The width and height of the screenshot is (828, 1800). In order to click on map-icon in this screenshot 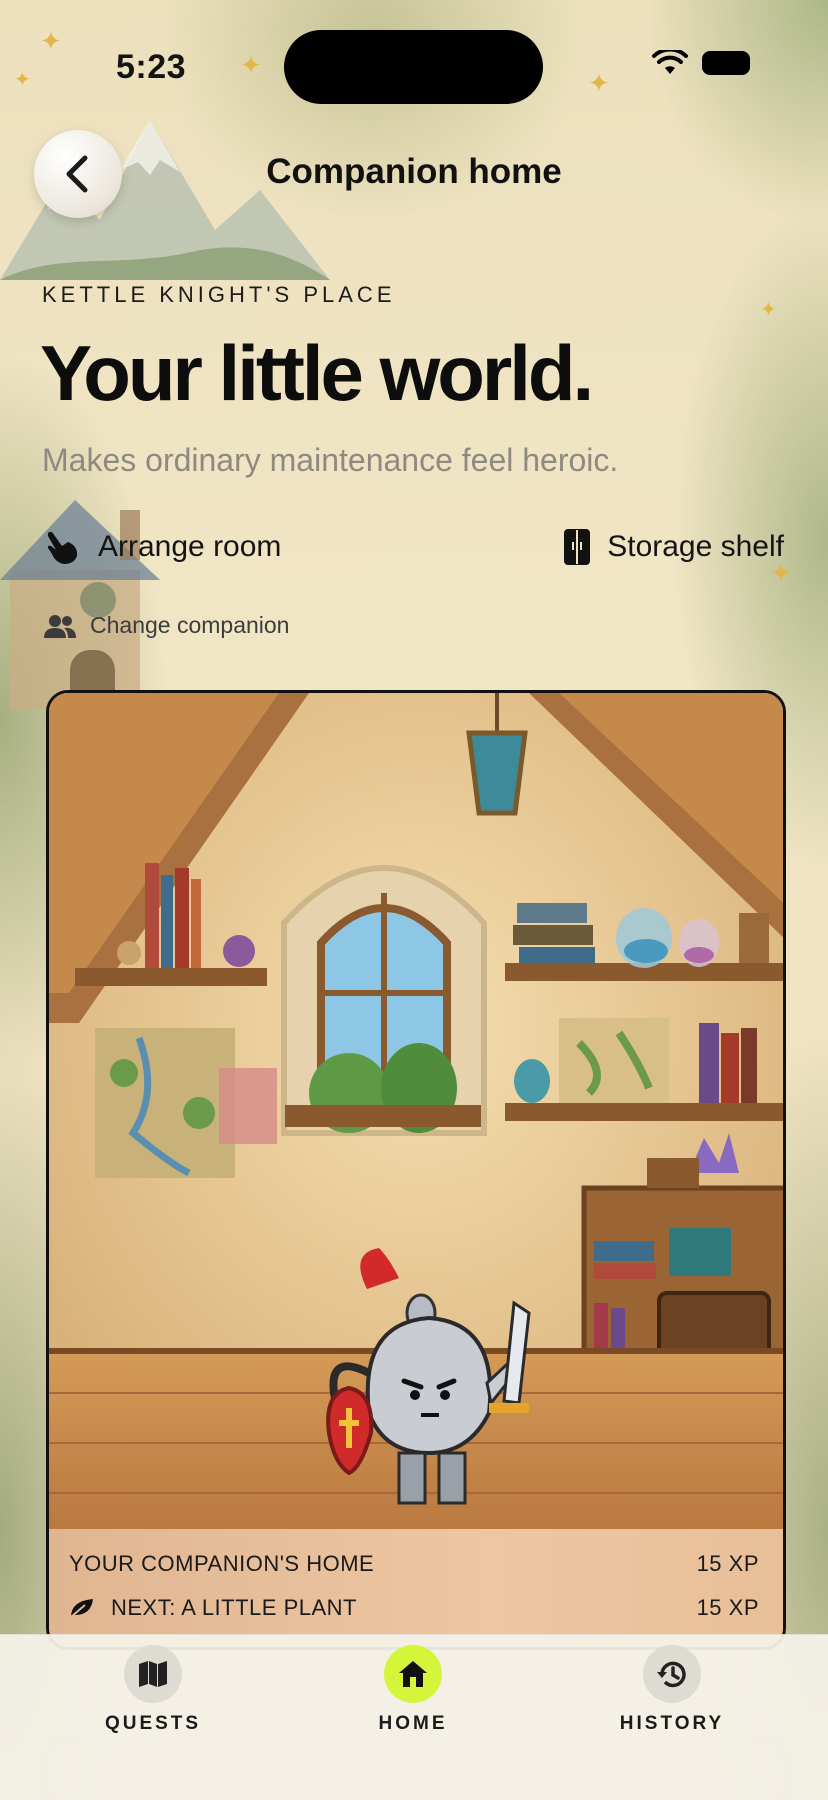, I will do `click(153, 1674)`.